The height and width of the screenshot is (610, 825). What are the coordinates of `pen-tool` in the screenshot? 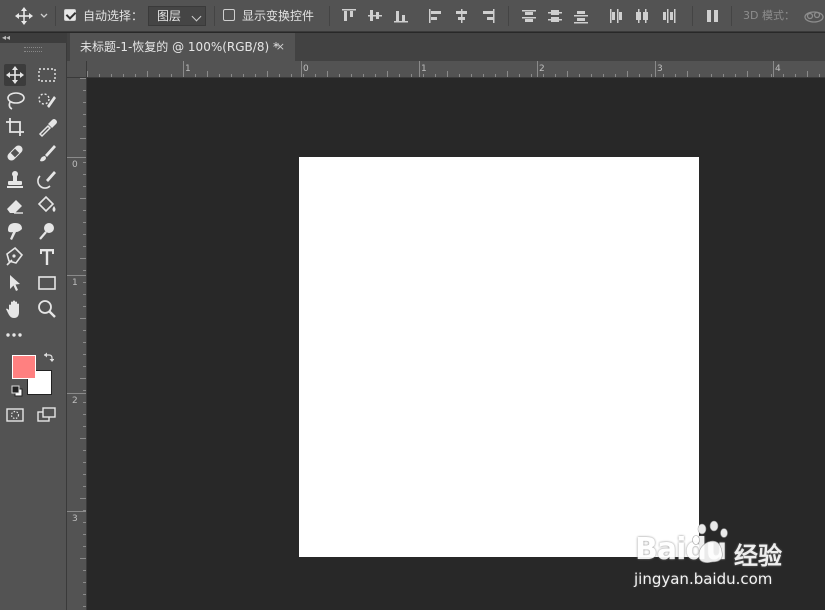 It's located at (15, 257).